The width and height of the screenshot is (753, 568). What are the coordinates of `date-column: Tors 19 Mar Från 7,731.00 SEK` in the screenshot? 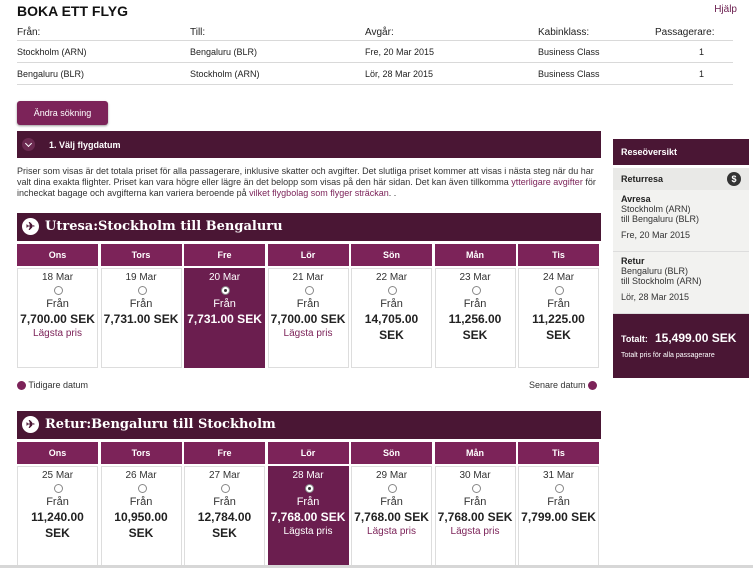 It's located at (141, 306).